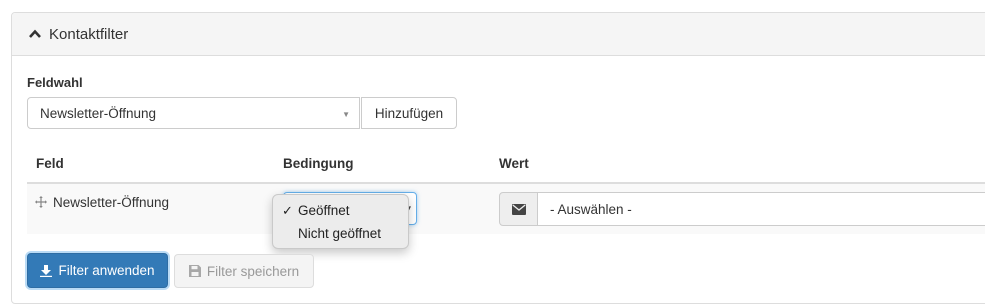 The height and width of the screenshot is (307, 985). Describe the element at coordinates (111, 202) in the screenshot. I see `row-field-name: Newsletter-Öffnung` at that location.